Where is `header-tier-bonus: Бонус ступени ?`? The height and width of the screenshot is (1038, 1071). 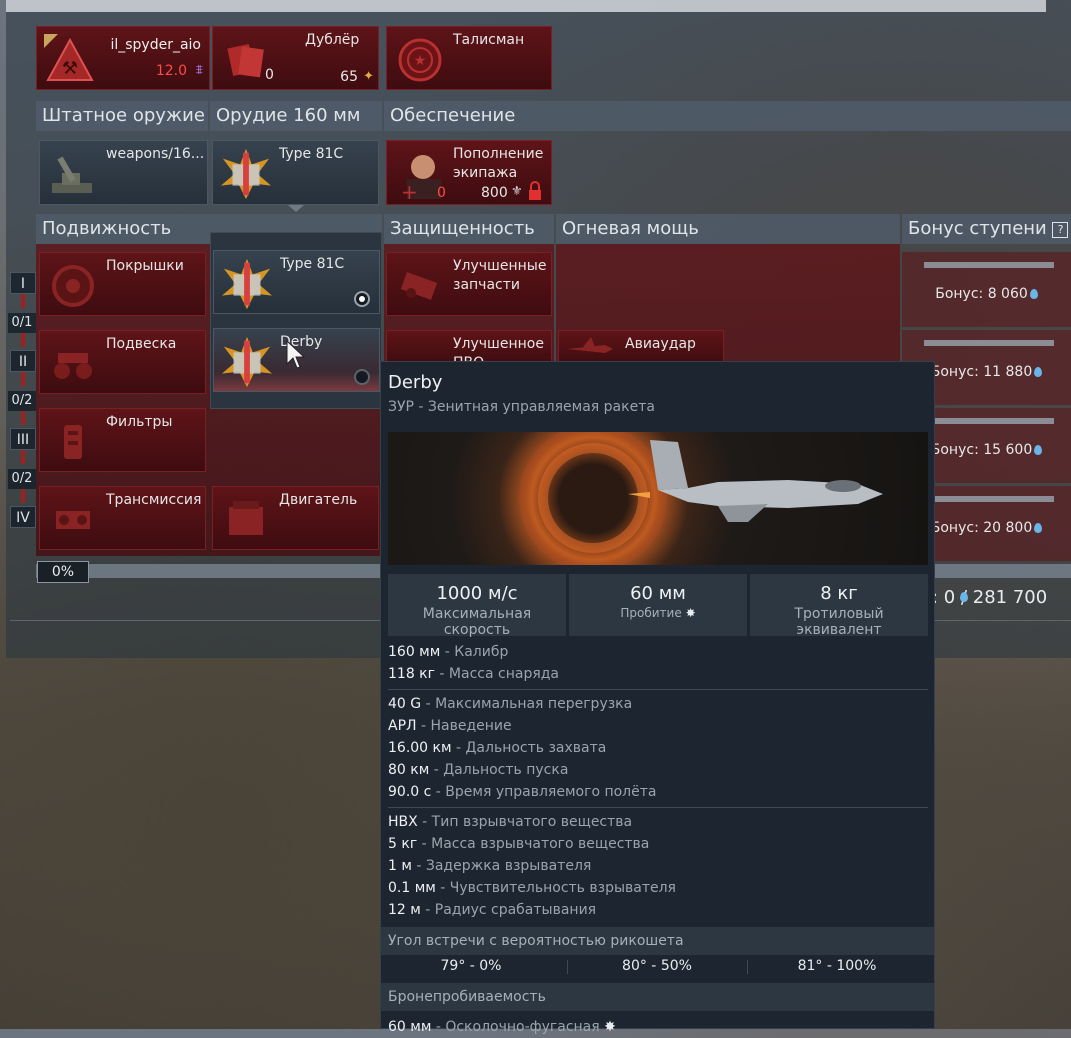
header-tier-bonus: Бонус ступени ? is located at coordinates (986, 229).